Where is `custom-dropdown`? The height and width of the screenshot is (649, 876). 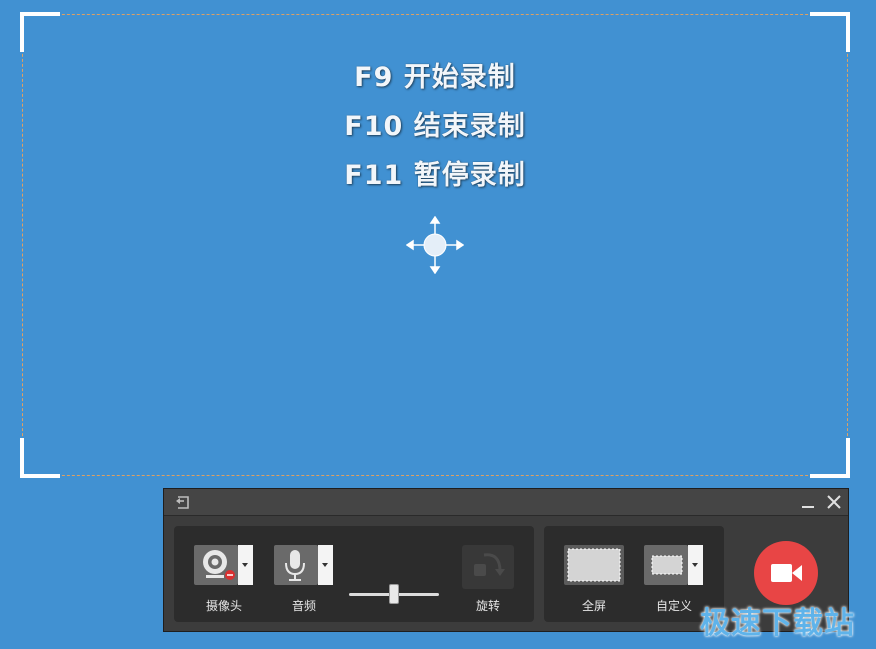 custom-dropdown is located at coordinates (695, 565).